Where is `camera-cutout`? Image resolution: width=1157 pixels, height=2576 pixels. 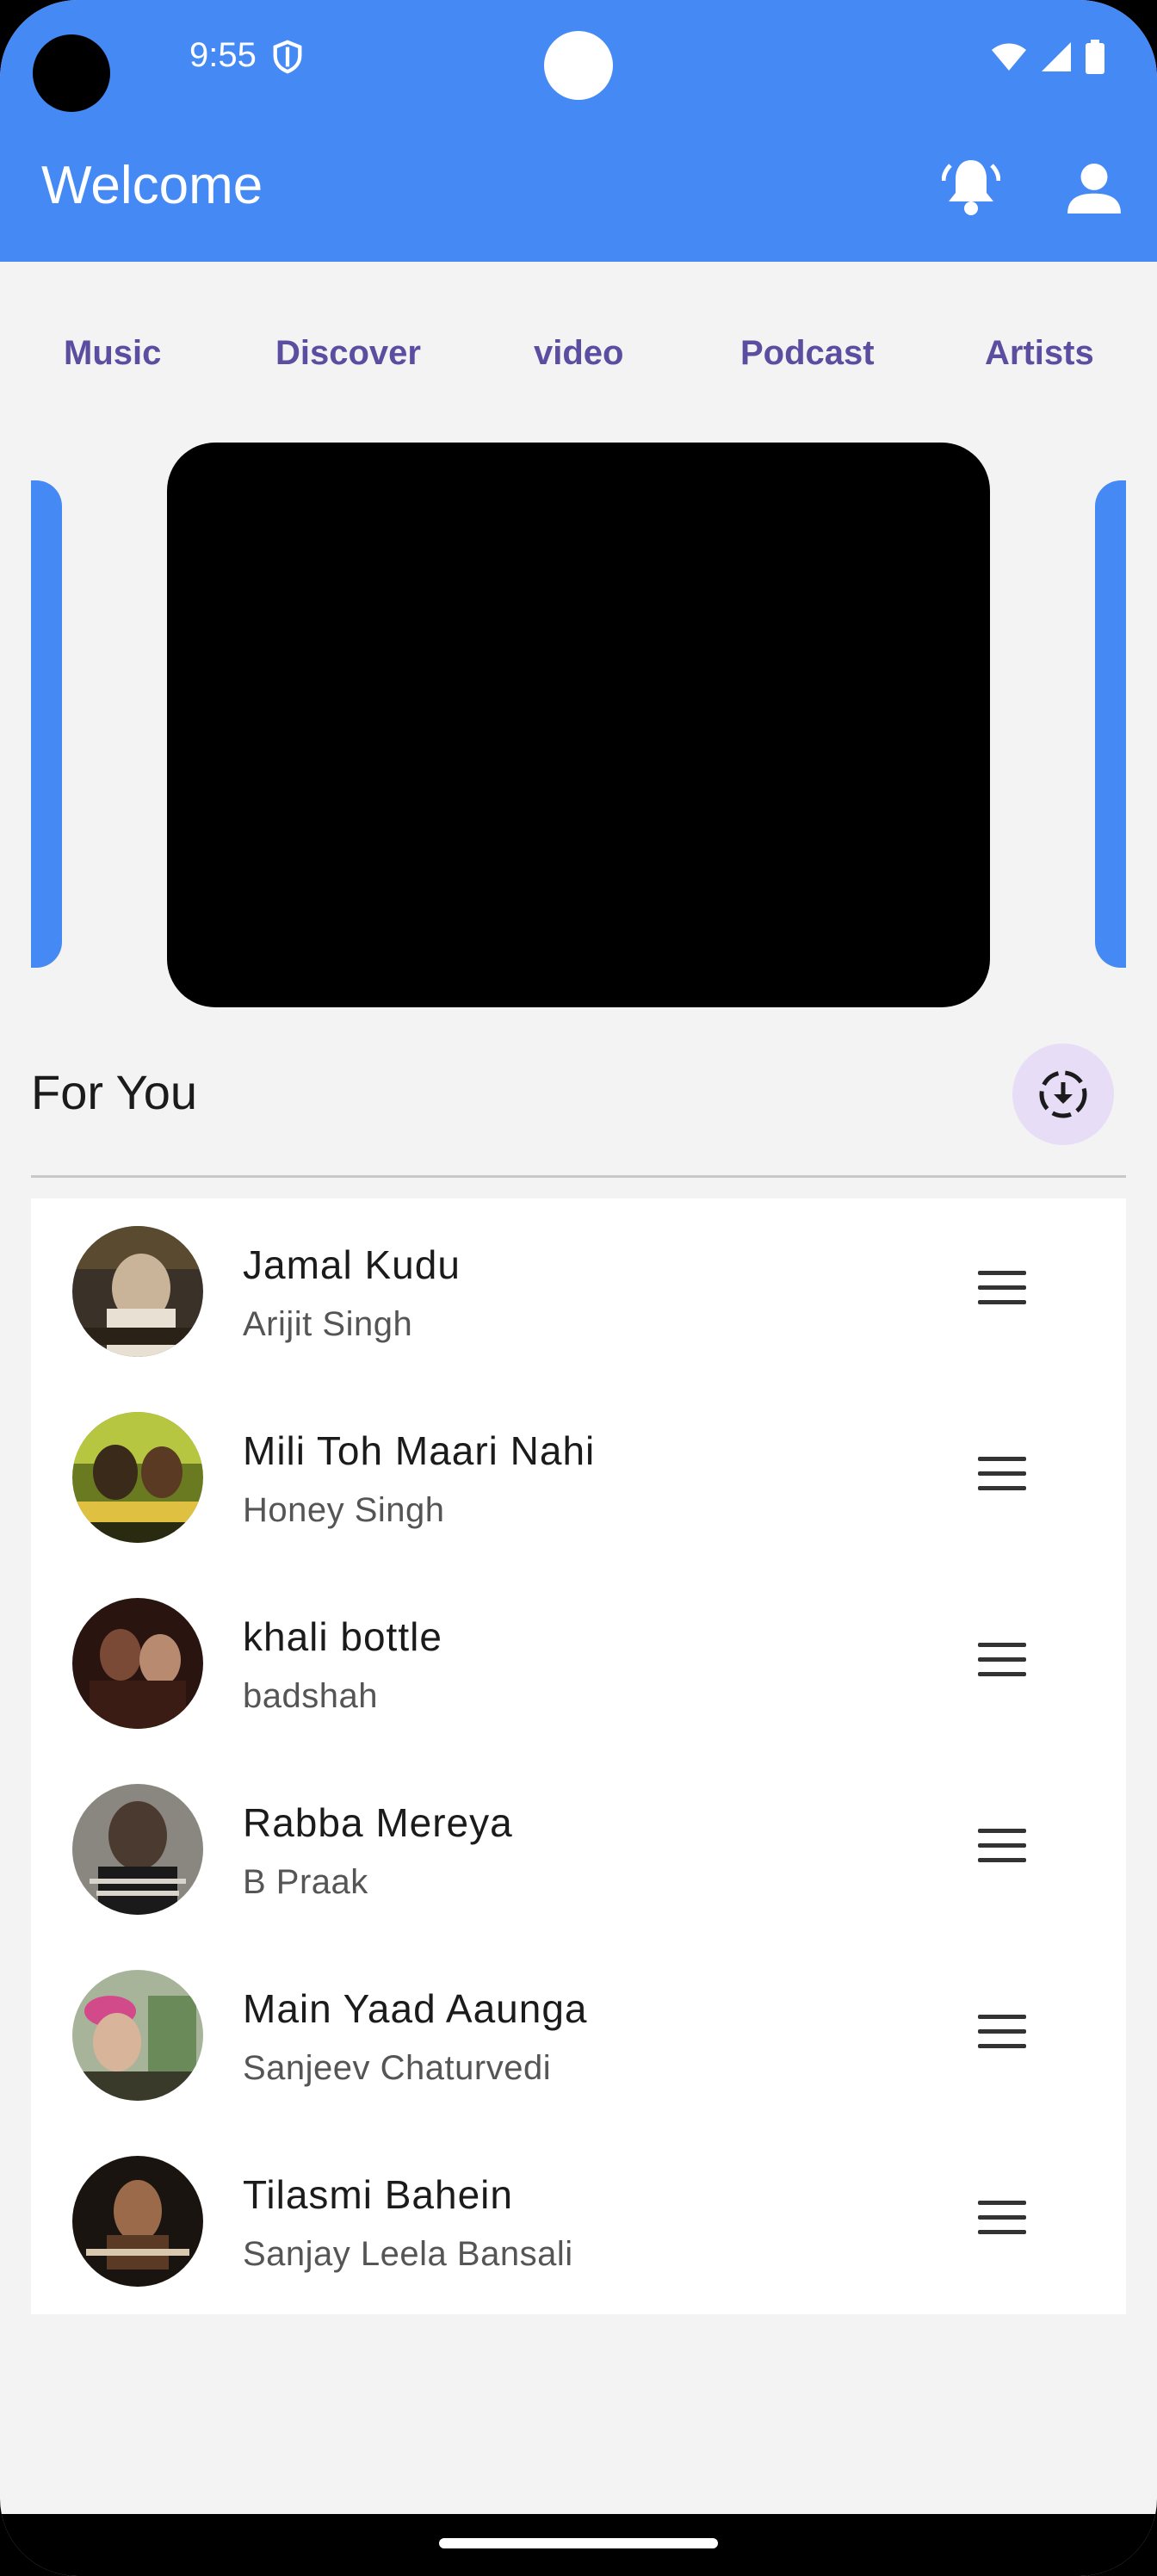 camera-cutout is located at coordinates (72, 73).